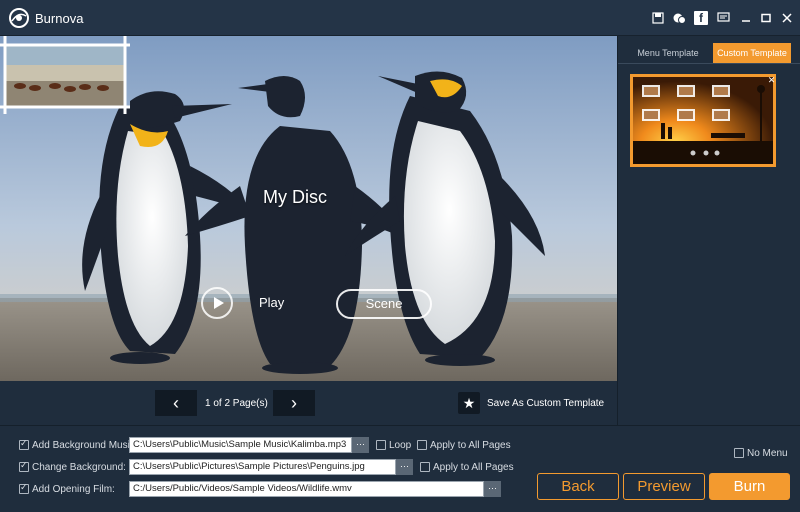 This screenshot has width=800, height=512. Describe the element at coordinates (766, 18) in the screenshot. I see `maximize-icon` at that location.